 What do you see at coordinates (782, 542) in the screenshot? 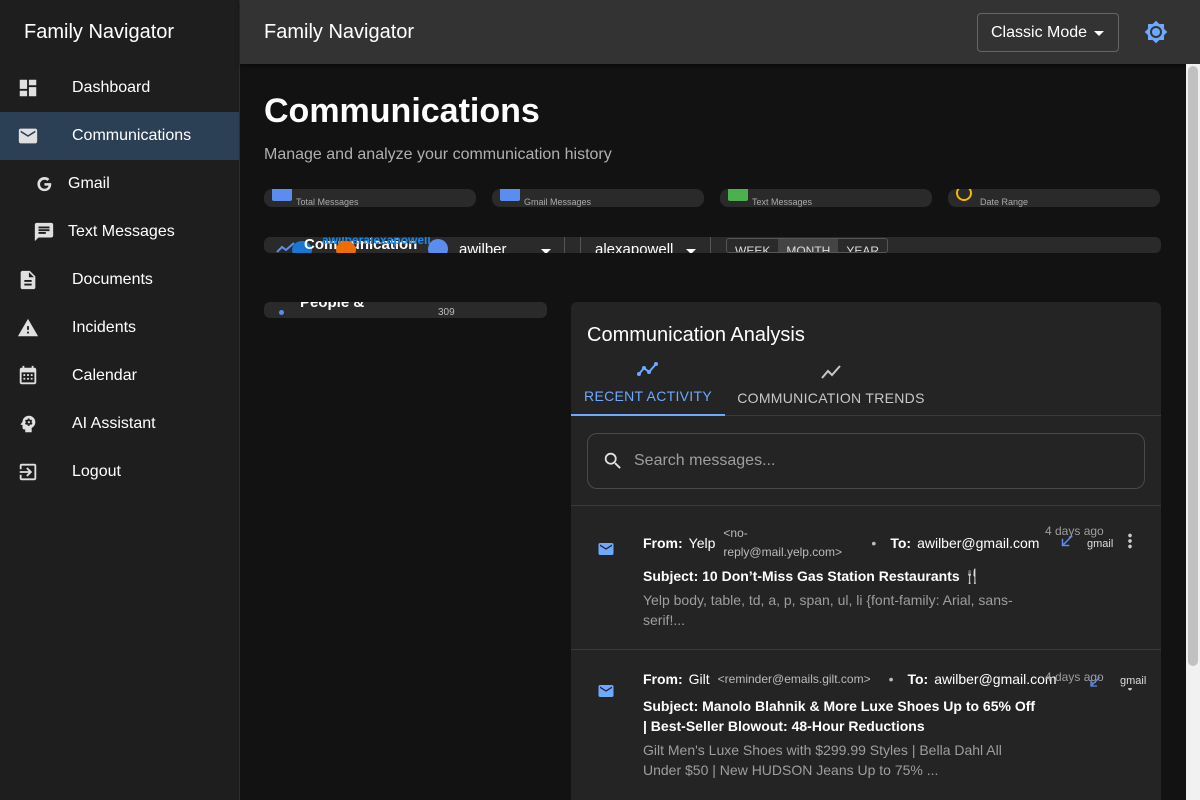
I see `from-email: <no-reply@mail.yelp.com>` at bounding box center [782, 542].